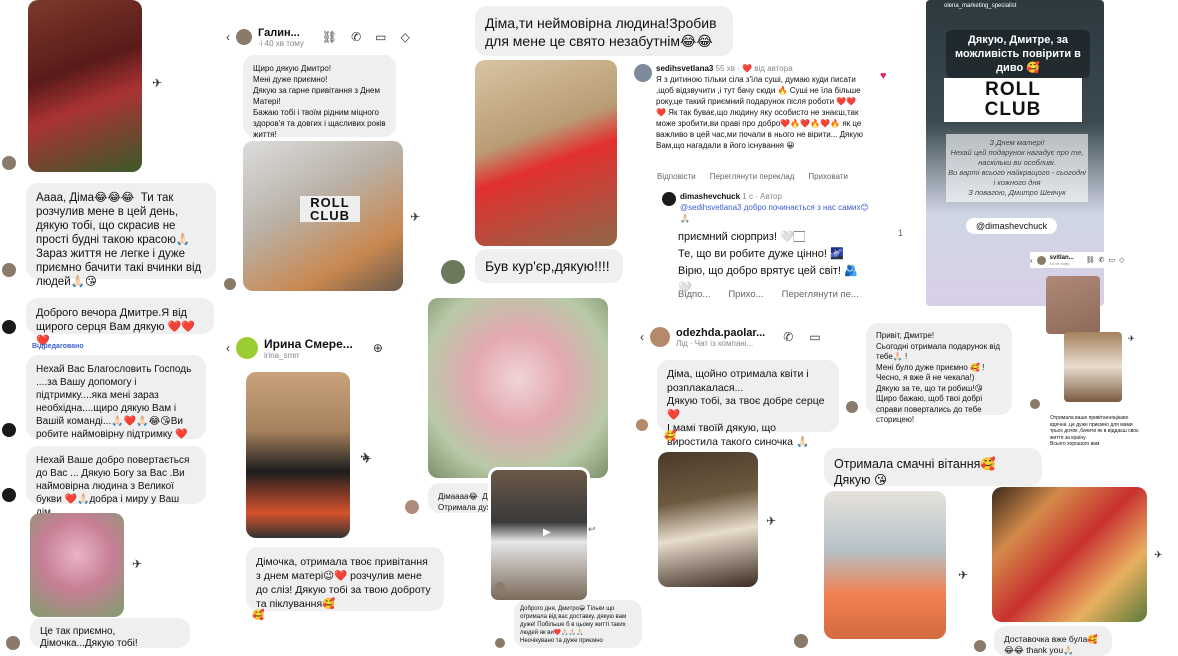 This screenshot has height=656, width=1178. What do you see at coordinates (708, 519) in the screenshot?
I see `woman-flowers-photo` at bounding box center [708, 519].